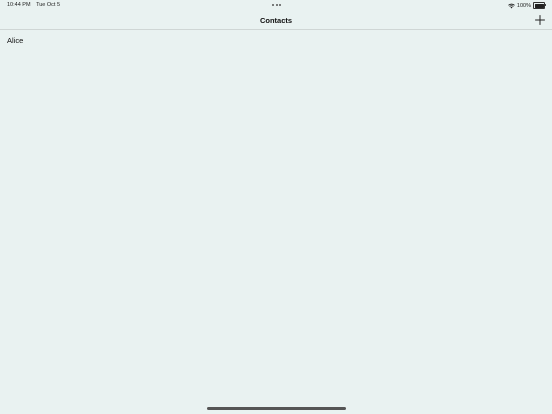  Describe the element at coordinates (48, 5) in the screenshot. I see `status-date: Tue Oct 5` at that location.